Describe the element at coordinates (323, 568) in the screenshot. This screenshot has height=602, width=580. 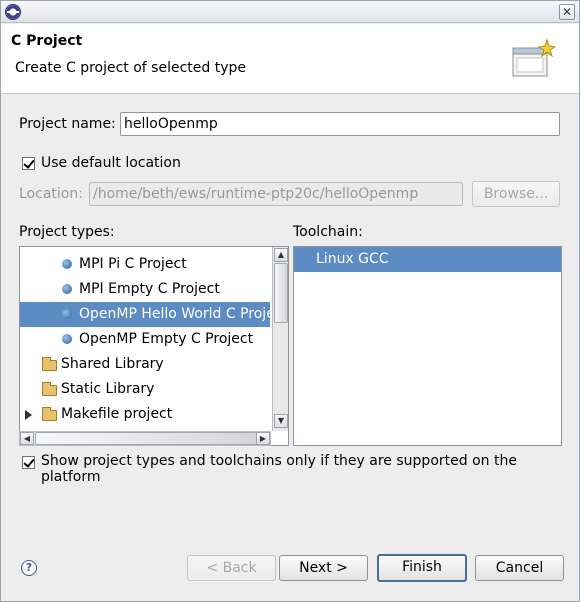
I see `next-button: Next >` at that location.